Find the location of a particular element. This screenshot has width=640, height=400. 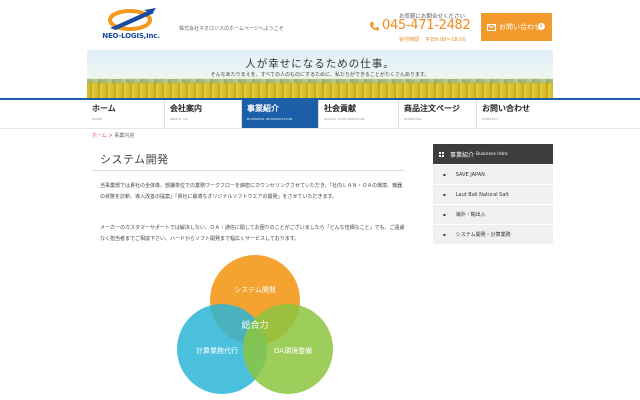

logo-text: NEO-LOGIS,Inc. is located at coordinates (131, 36).